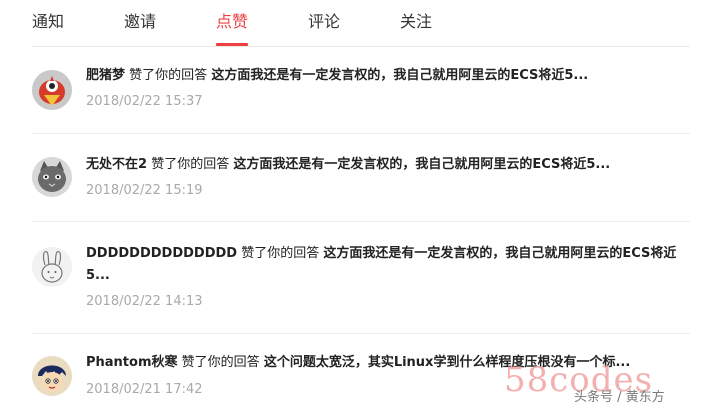 This screenshot has width=705, height=408. What do you see at coordinates (232, 22) in the screenshot?
I see `tab-likes: 点赞` at bounding box center [232, 22].